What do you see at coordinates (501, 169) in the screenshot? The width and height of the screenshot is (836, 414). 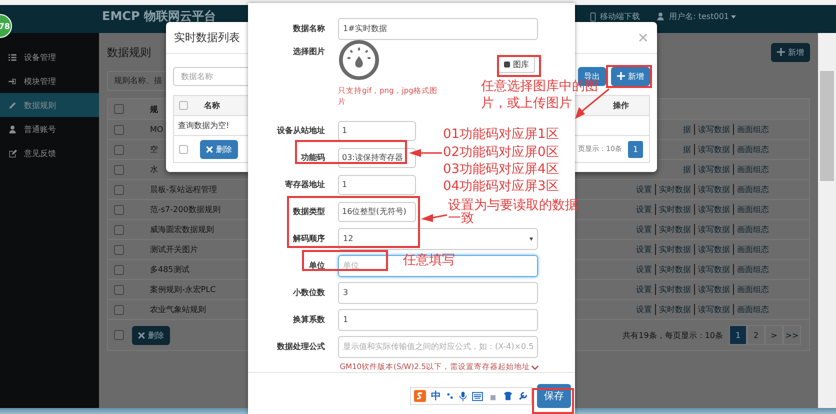 I see `annotation-text: 03功能码对应屏4区` at bounding box center [501, 169].